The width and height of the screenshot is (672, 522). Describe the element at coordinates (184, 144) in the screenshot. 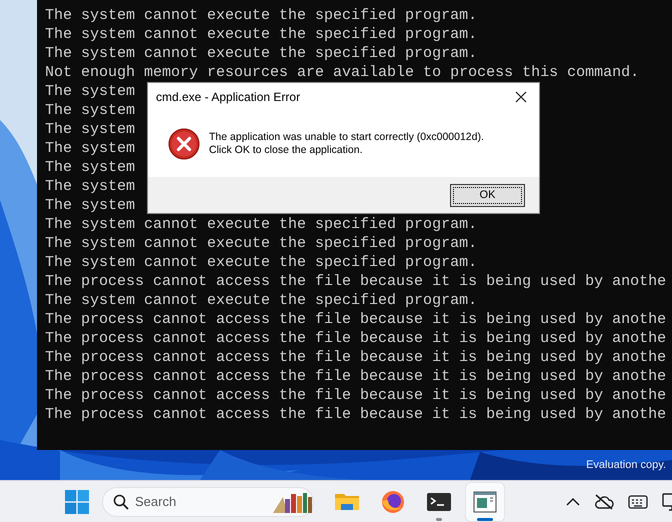

I see `error-icon` at that location.